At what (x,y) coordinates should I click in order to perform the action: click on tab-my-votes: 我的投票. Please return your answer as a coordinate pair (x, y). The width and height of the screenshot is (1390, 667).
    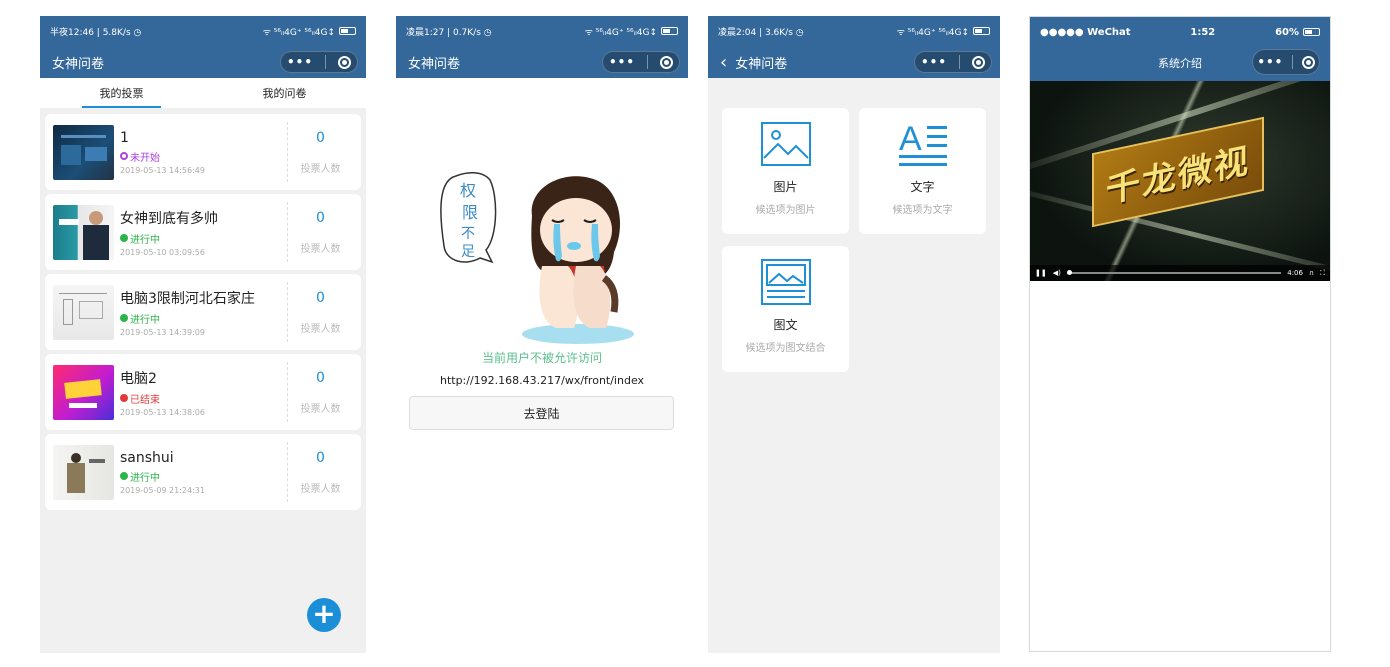
    Looking at the image, I should click on (121, 93).